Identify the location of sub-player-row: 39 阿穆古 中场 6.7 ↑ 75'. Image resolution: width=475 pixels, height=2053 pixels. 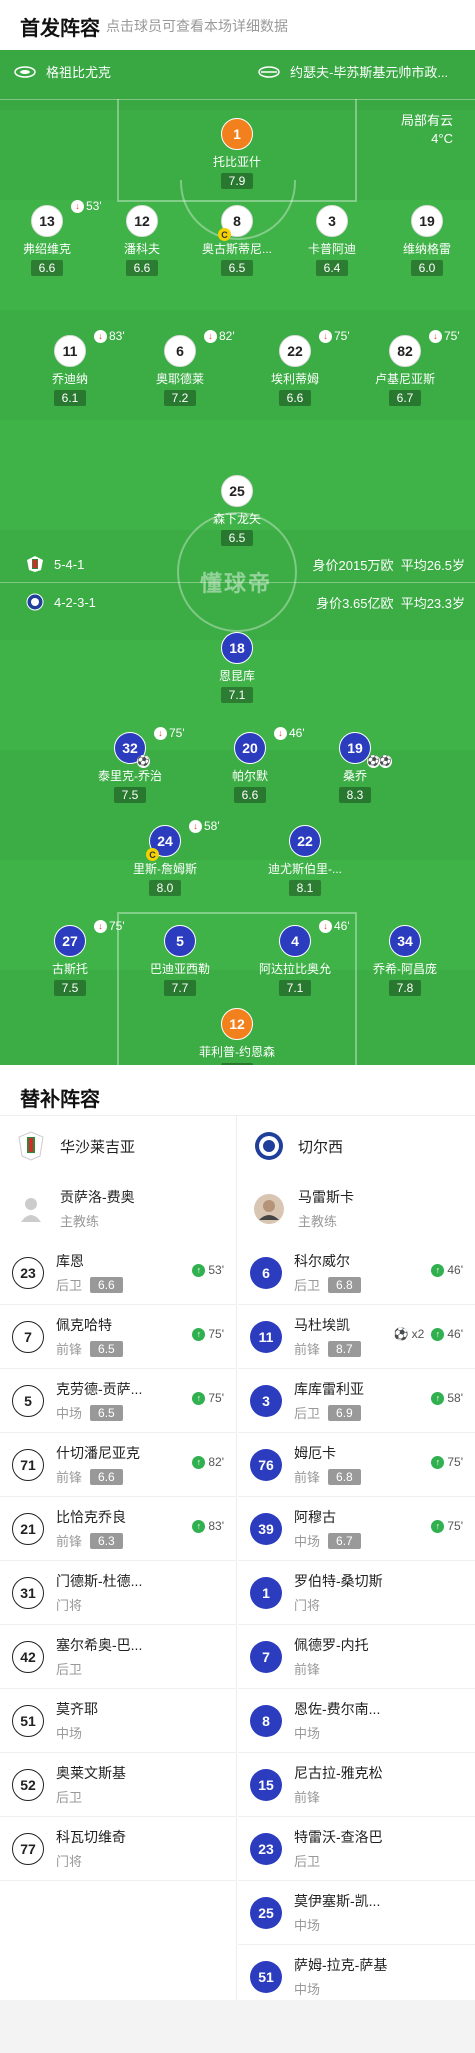
(356, 1529).